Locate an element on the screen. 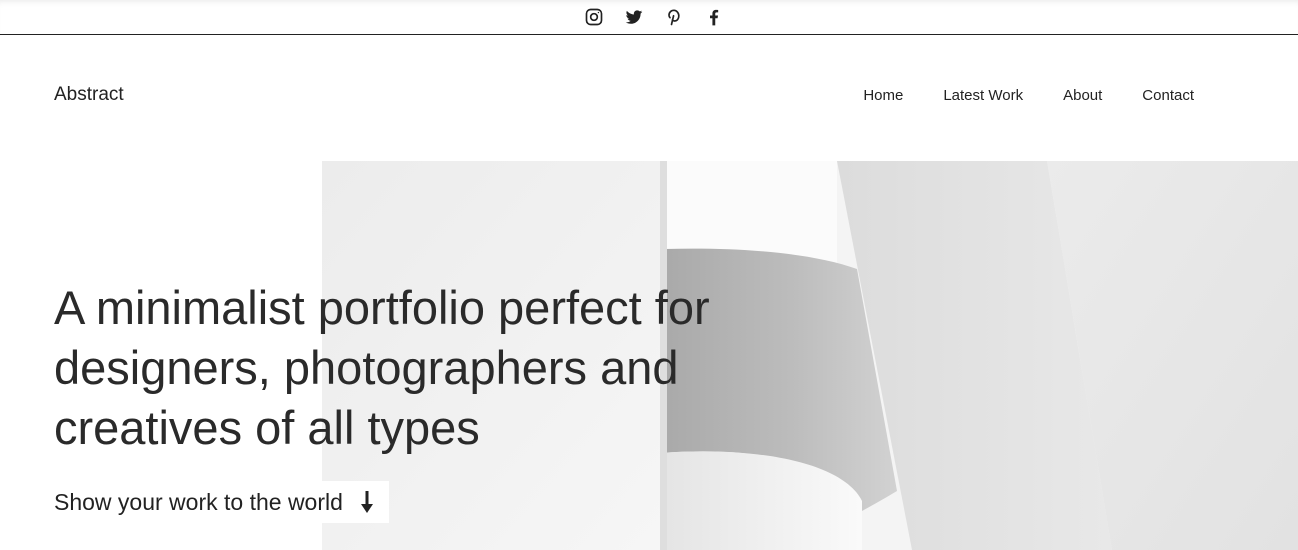  nav-latest-work: Latest Work is located at coordinates (983, 95).